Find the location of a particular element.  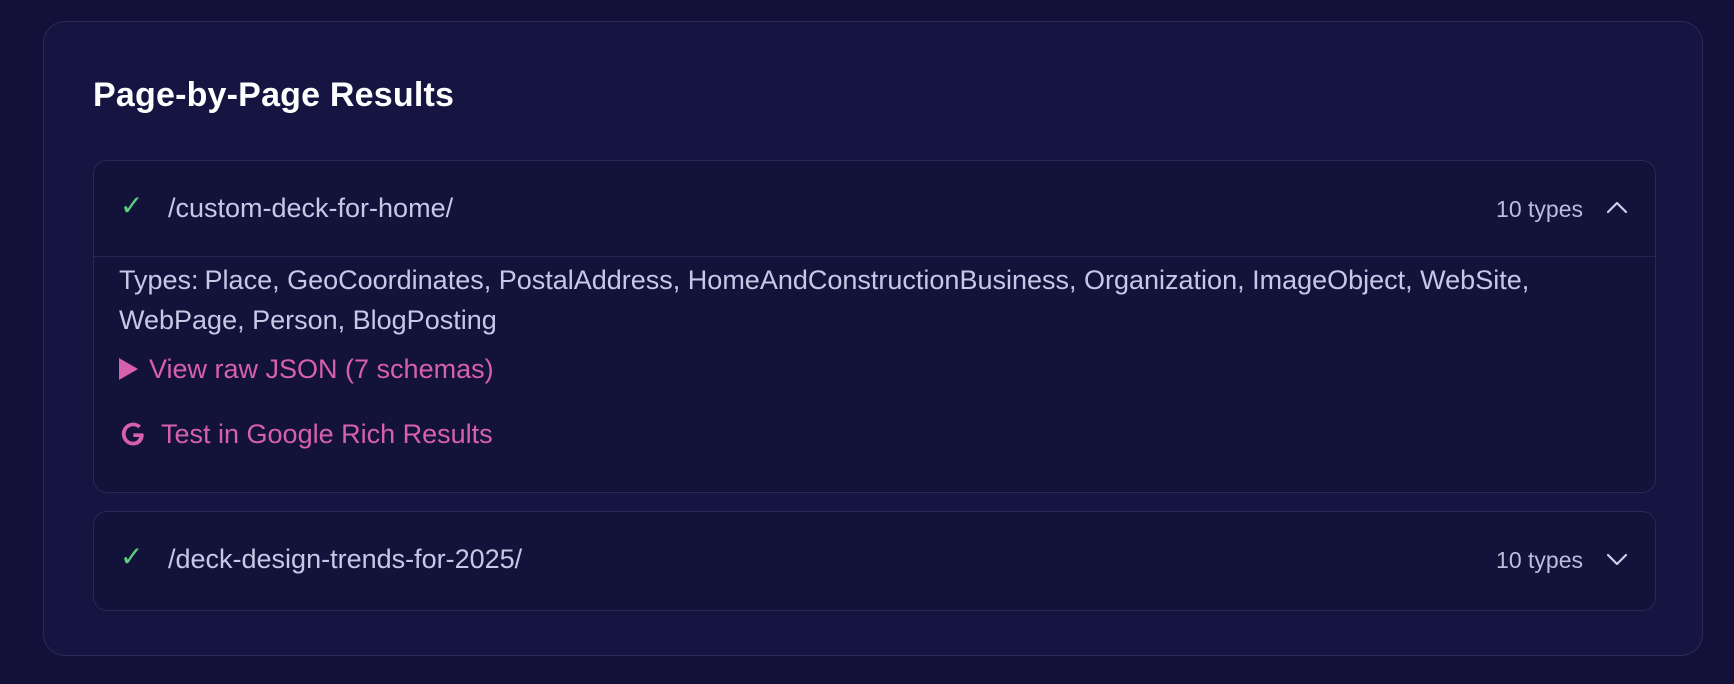

page-result-card: ✓ /deck-design-trends-for-2025/ 10 types is located at coordinates (874, 561).